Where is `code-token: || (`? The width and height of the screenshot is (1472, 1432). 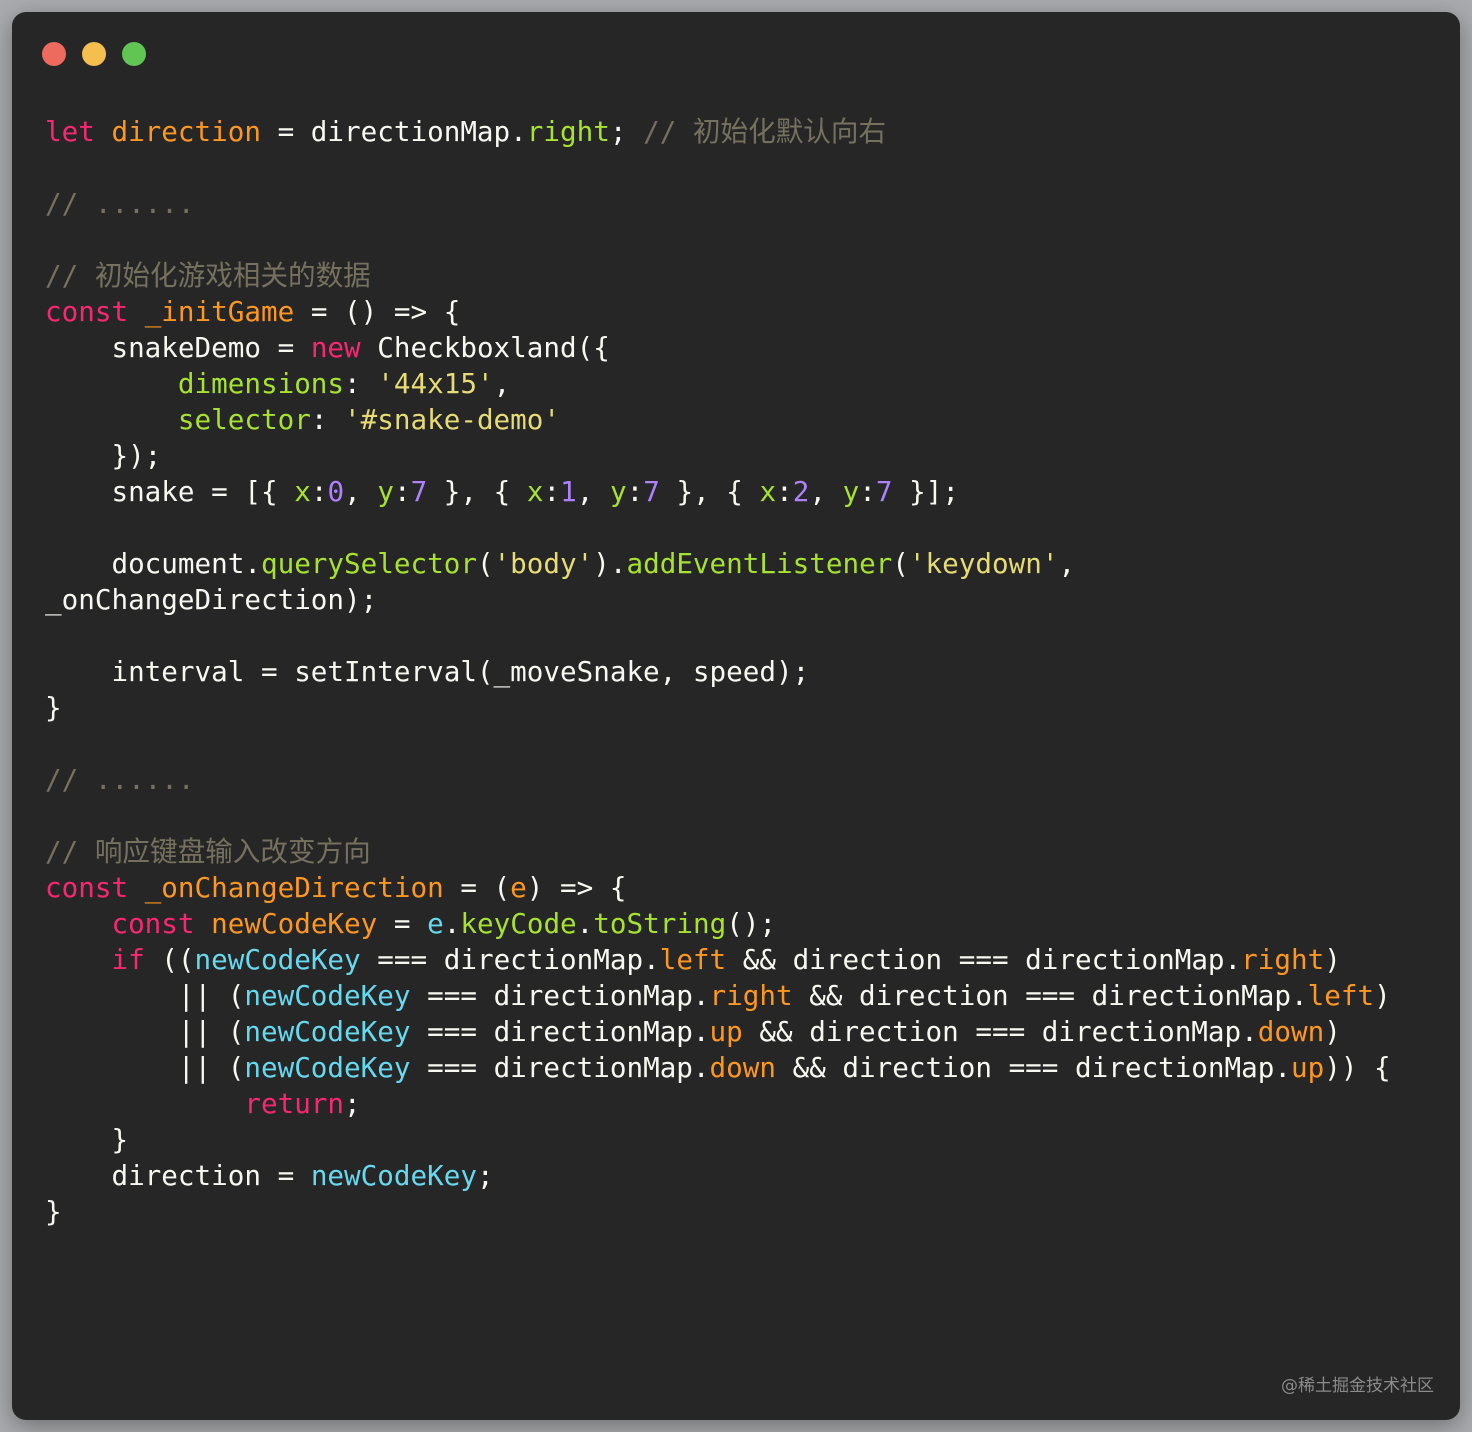 code-token: || ( is located at coordinates (145, 1031).